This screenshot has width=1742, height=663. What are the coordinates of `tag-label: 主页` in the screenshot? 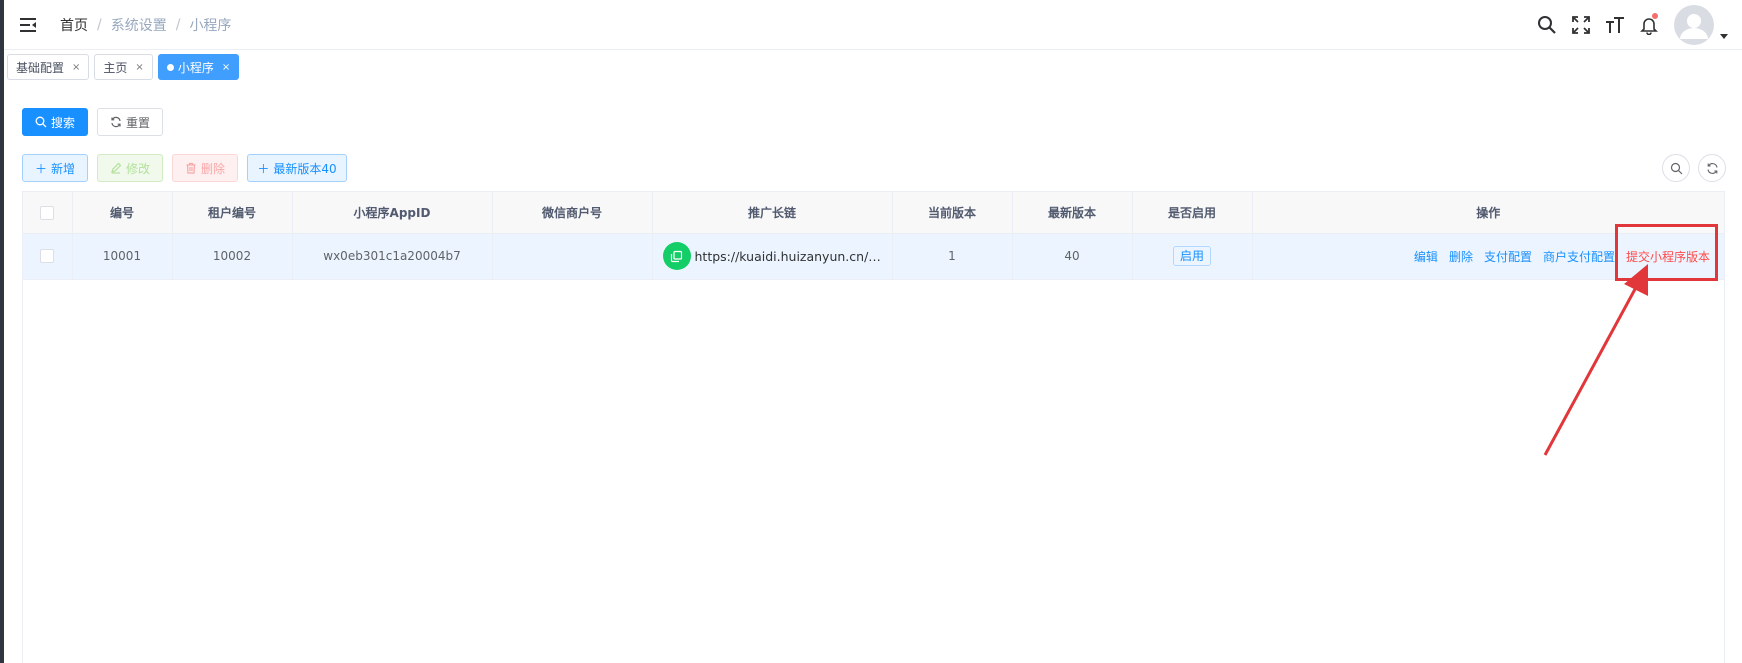 It's located at (115, 67).